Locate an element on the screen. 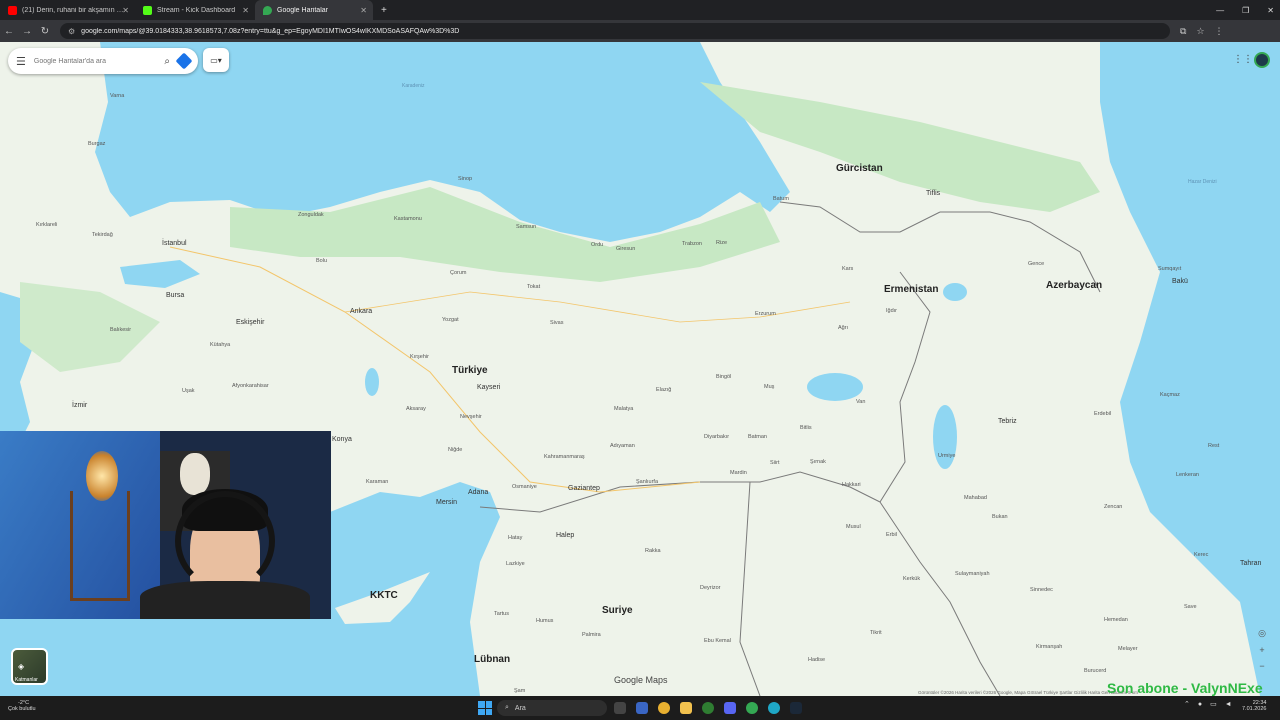  city-label: Uşak is located at coordinates (188, 391).